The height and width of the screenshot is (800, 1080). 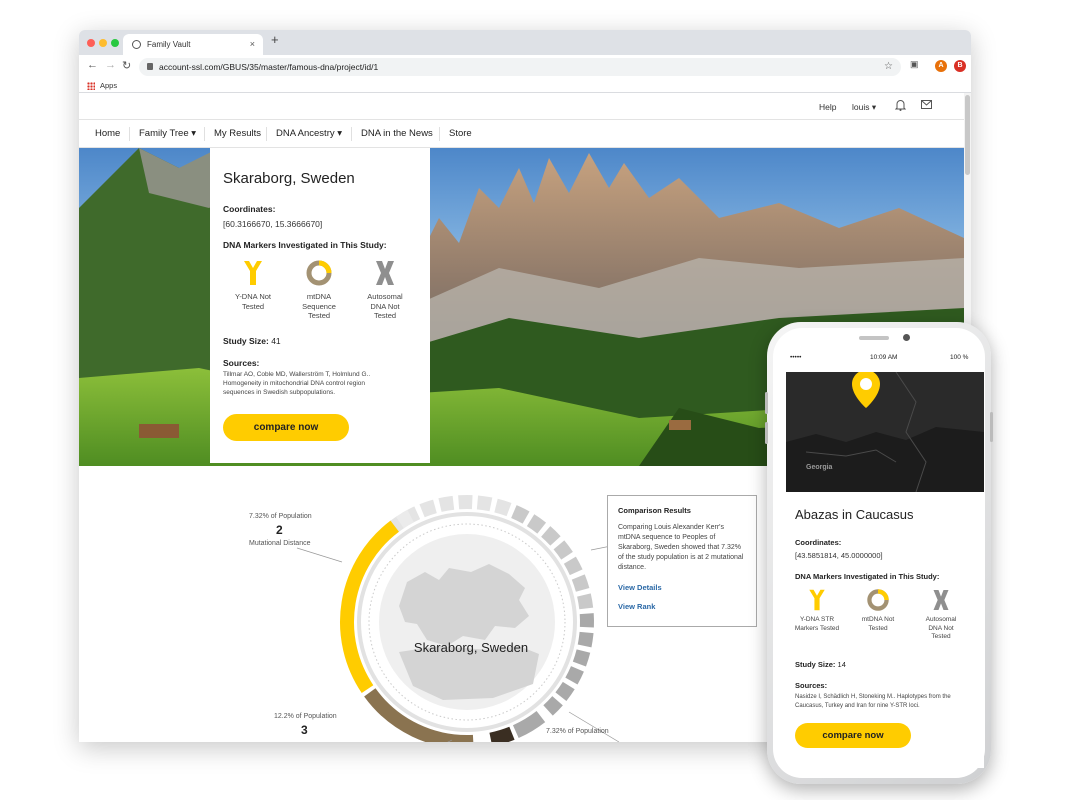 I want to click on reload-icon: ↻, so click(x=126, y=65).